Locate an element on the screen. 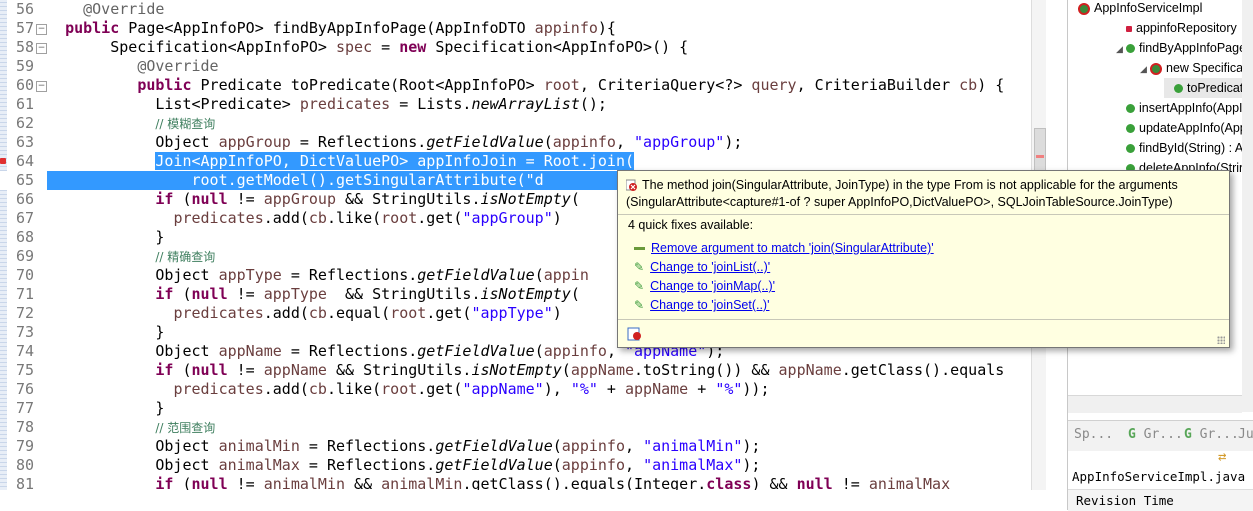 The width and height of the screenshot is (1253, 511). history-table-header: Revision Time is located at coordinates (1160, 500).